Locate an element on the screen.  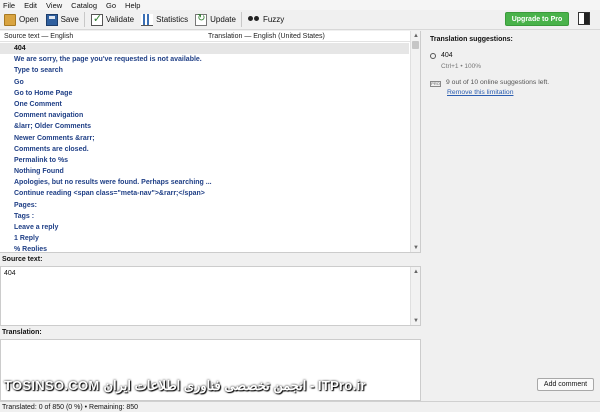
list-item: 404 is located at coordinates (204, 49).